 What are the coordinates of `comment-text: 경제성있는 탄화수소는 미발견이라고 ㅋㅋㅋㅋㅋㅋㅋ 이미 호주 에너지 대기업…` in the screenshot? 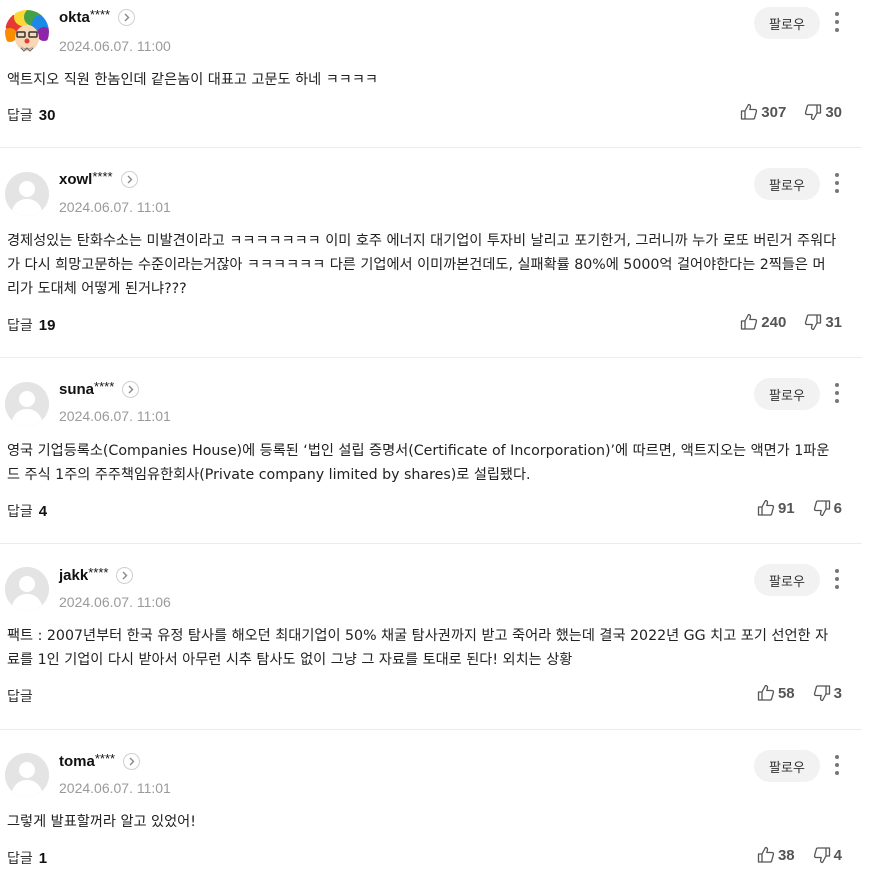 It's located at (422, 265).